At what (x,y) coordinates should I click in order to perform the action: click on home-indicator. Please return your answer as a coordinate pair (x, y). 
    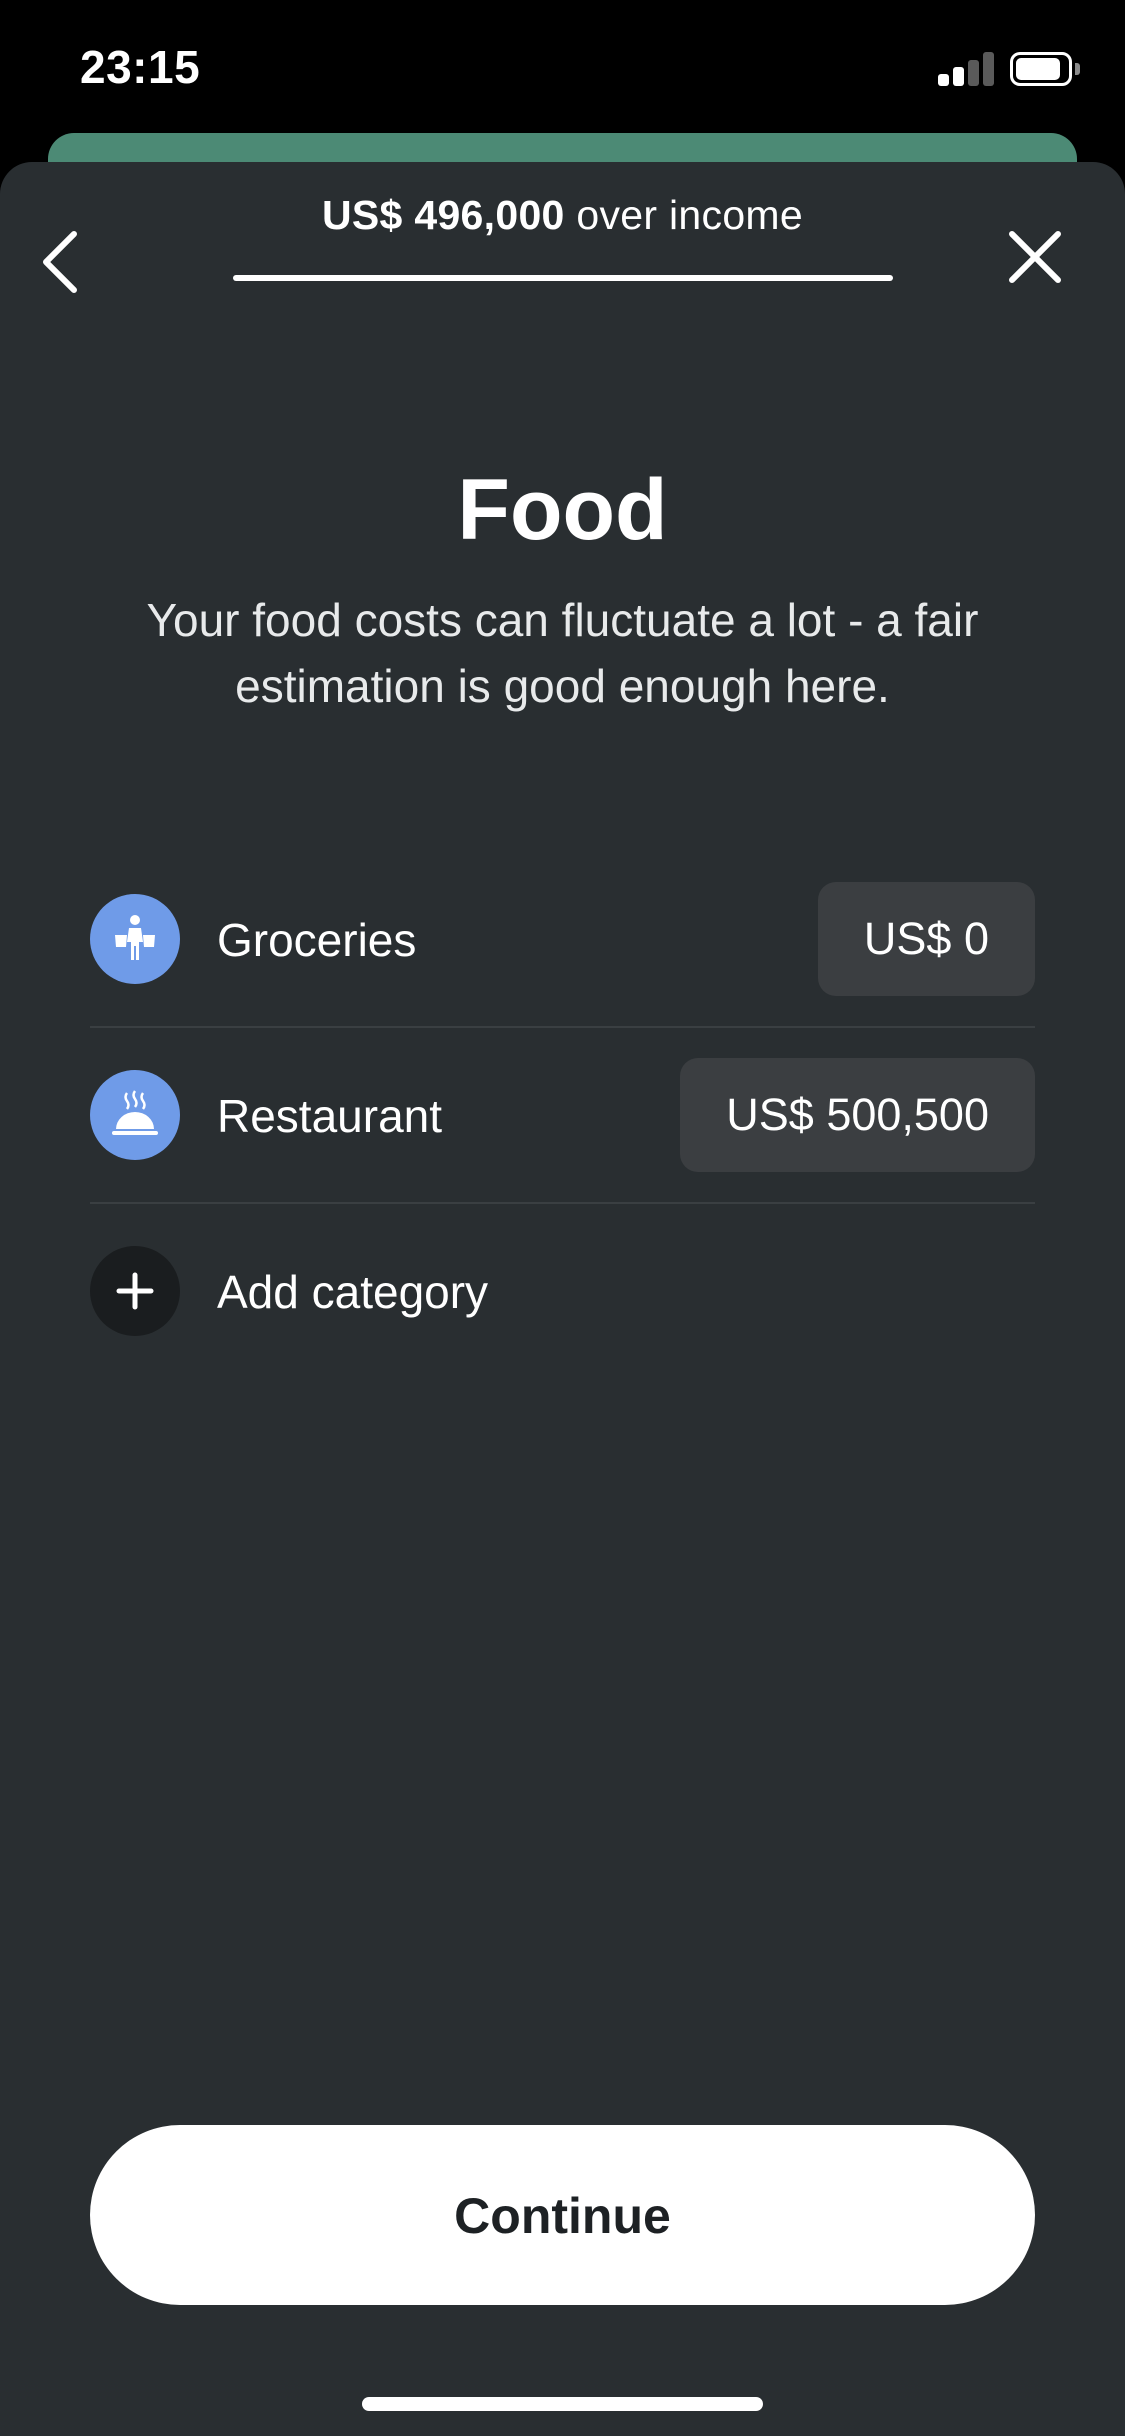
    Looking at the image, I should click on (562, 2404).